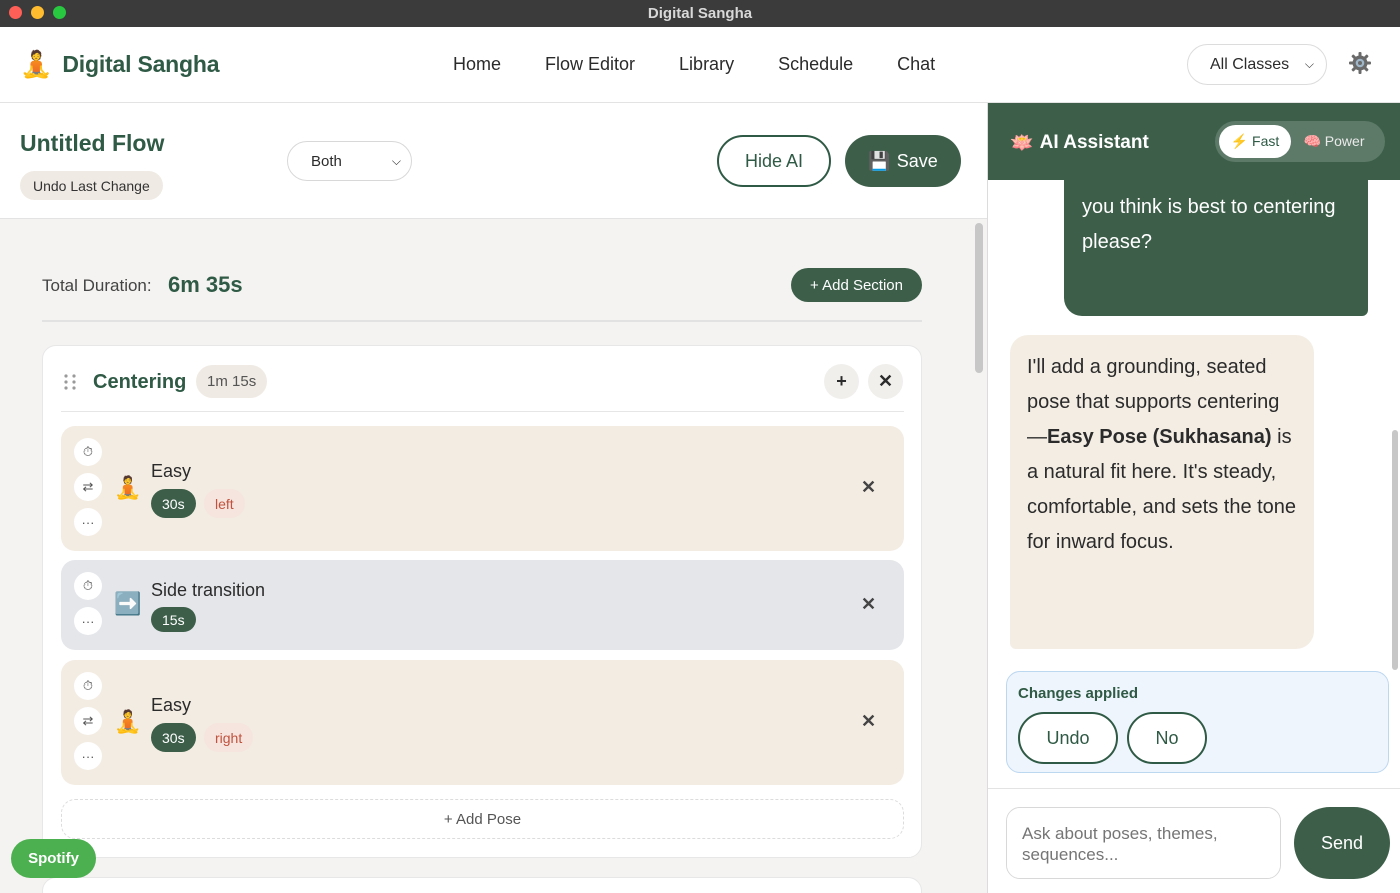 This screenshot has width=1400, height=893. Describe the element at coordinates (92, 143) in the screenshot. I see `flow-title: Untitled Flow` at that location.